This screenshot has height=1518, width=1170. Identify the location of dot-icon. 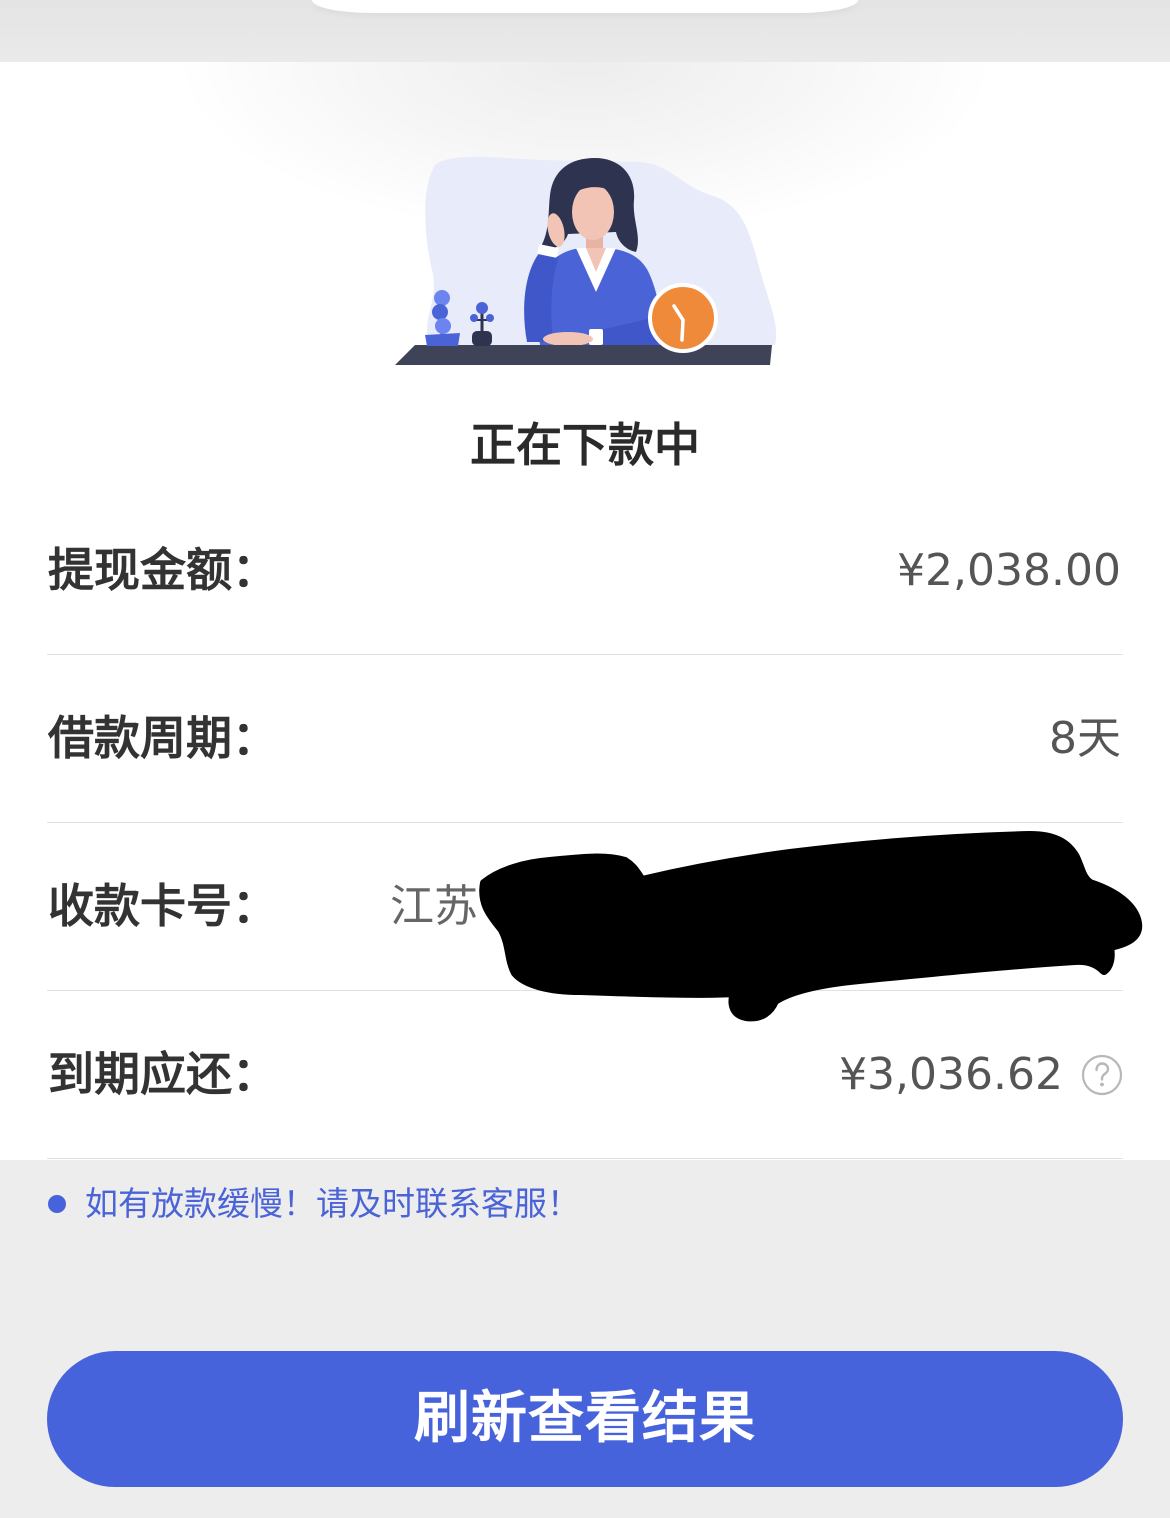
(57, 1204).